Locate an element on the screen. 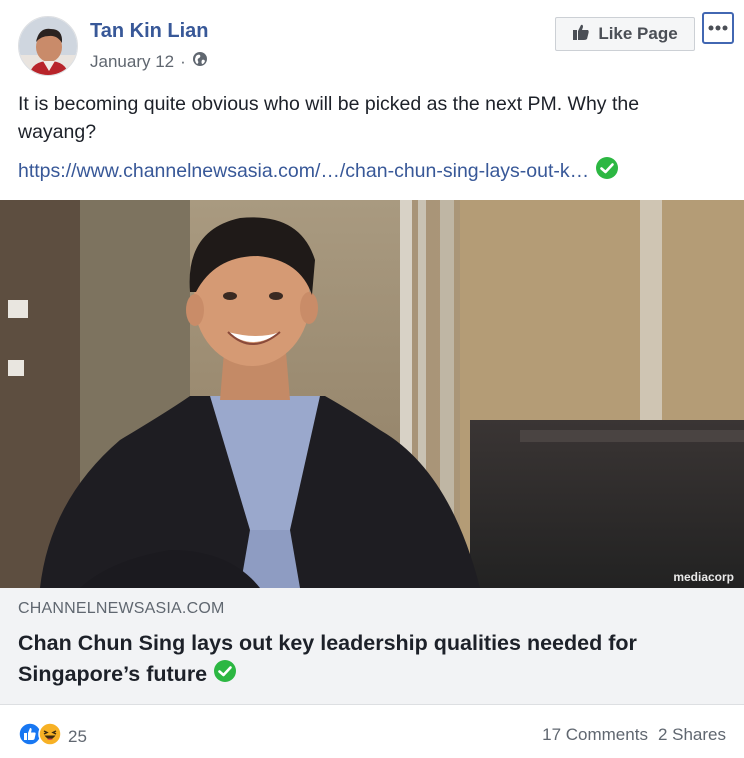  haha-reaction-icon is located at coordinates (50, 736).